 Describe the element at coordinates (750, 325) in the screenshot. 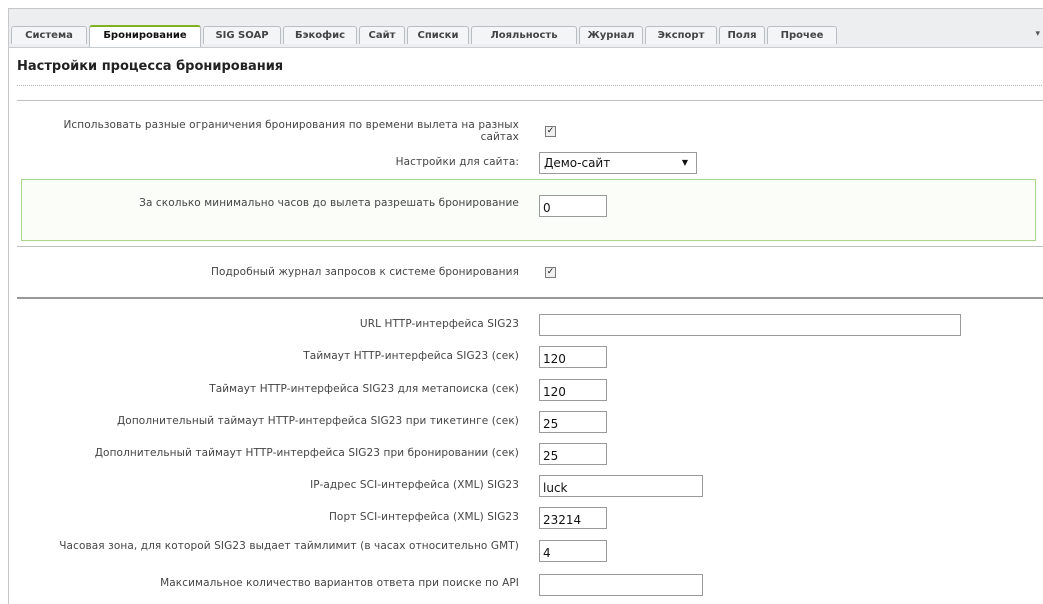

I see `sig23-url-input` at that location.